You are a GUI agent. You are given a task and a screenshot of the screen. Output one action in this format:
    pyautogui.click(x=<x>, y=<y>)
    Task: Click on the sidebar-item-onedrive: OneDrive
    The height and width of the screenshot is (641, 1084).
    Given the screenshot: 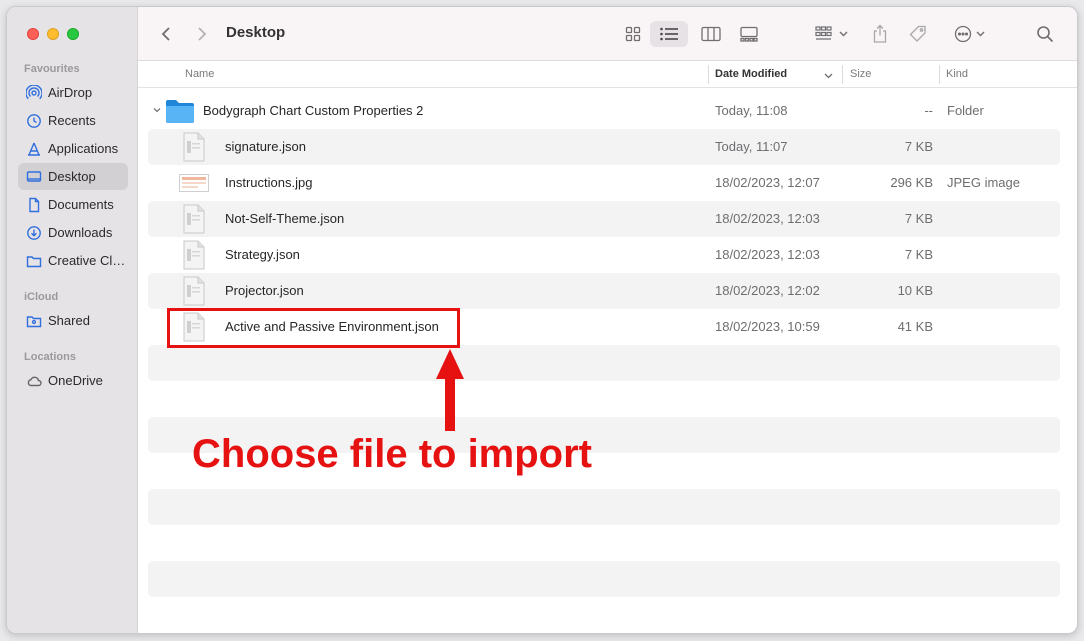 What is the action you would take?
    pyautogui.click(x=73, y=380)
    